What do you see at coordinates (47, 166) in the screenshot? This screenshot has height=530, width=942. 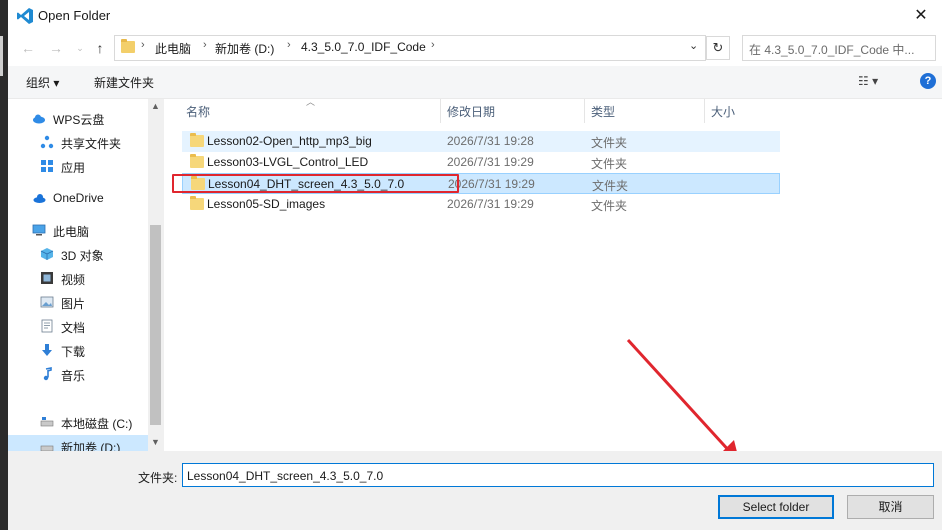 I see `apps-icon` at bounding box center [47, 166].